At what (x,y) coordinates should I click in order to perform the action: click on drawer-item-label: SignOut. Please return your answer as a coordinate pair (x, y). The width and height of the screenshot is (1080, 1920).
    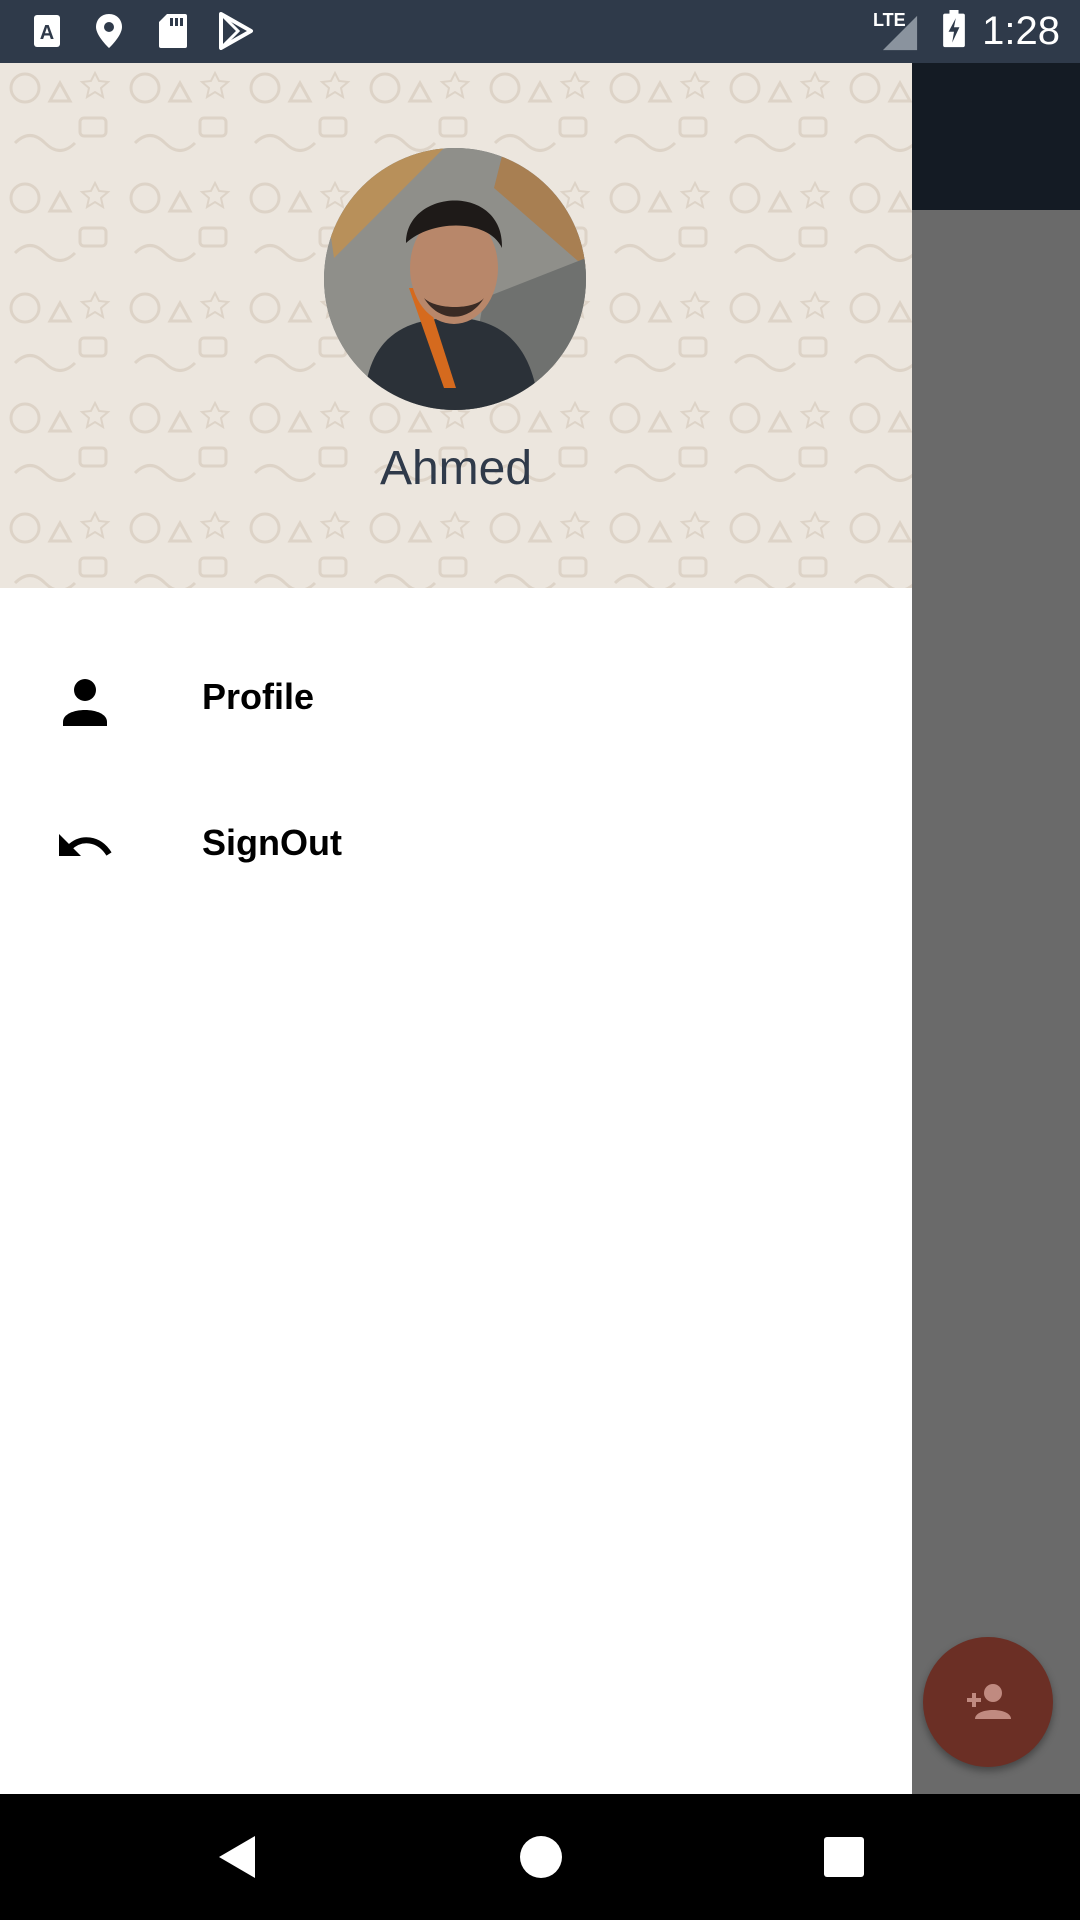
    Looking at the image, I should click on (272, 842).